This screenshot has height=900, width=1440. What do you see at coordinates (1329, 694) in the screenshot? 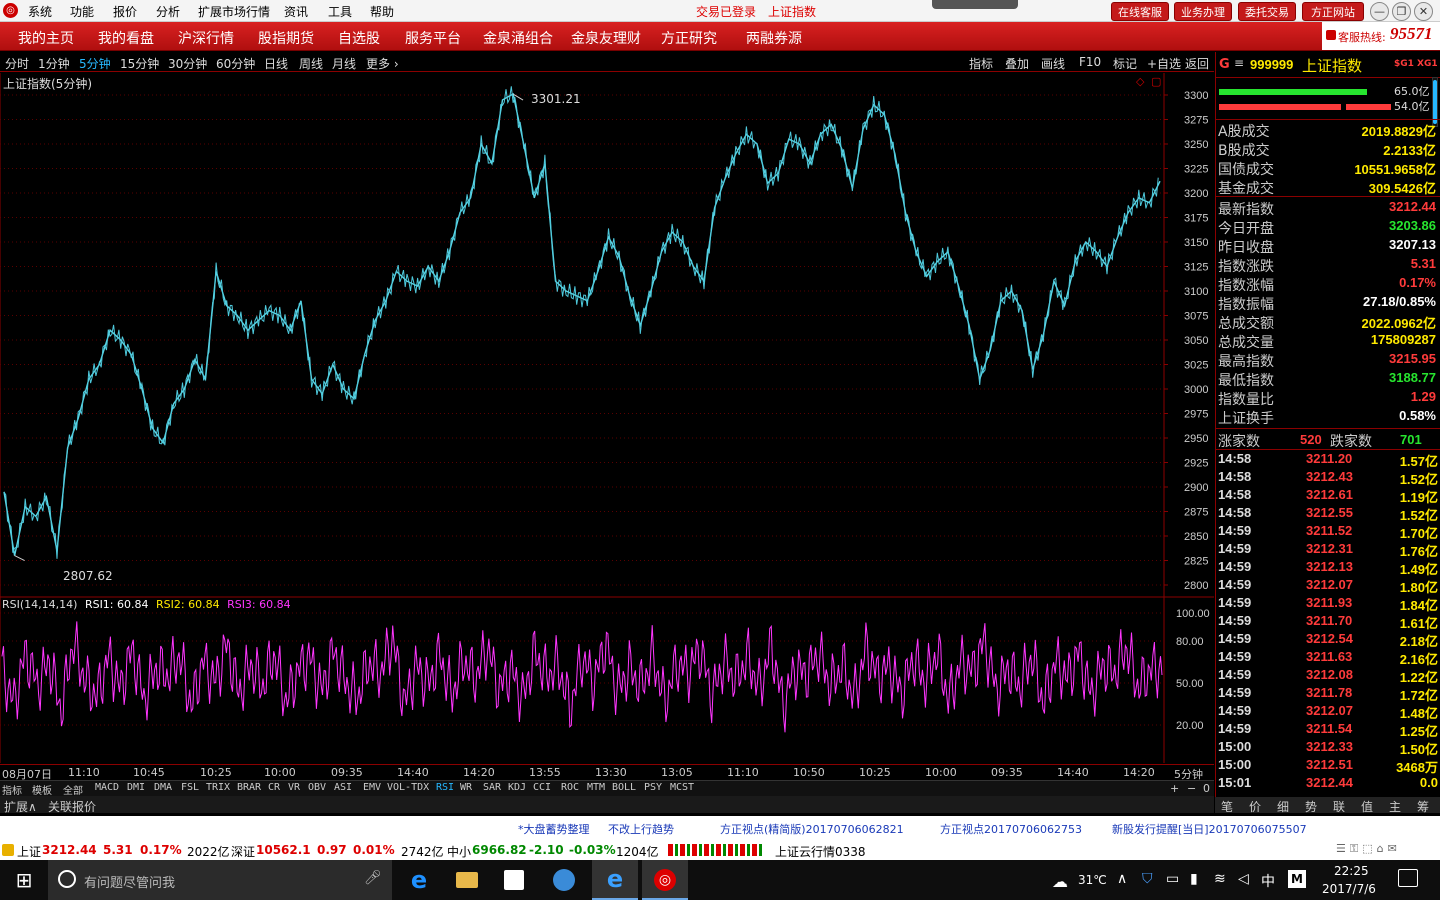
I see `tick-row: 14:59 3211.78 1.72亿` at bounding box center [1329, 694].